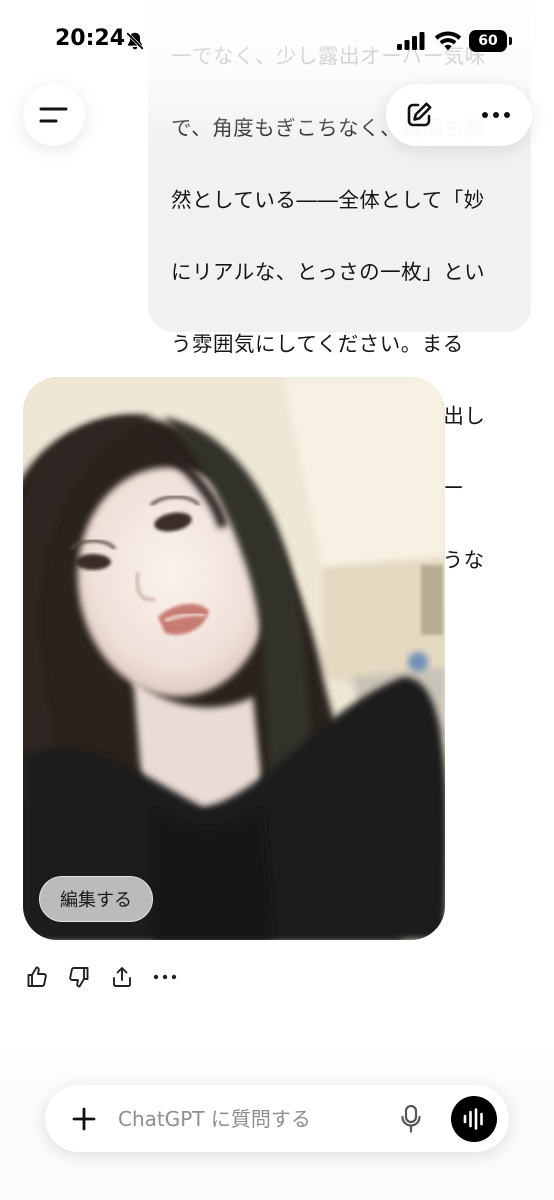 The width and height of the screenshot is (554, 1200). I want to click on bell-slash-icon, so click(135, 41).